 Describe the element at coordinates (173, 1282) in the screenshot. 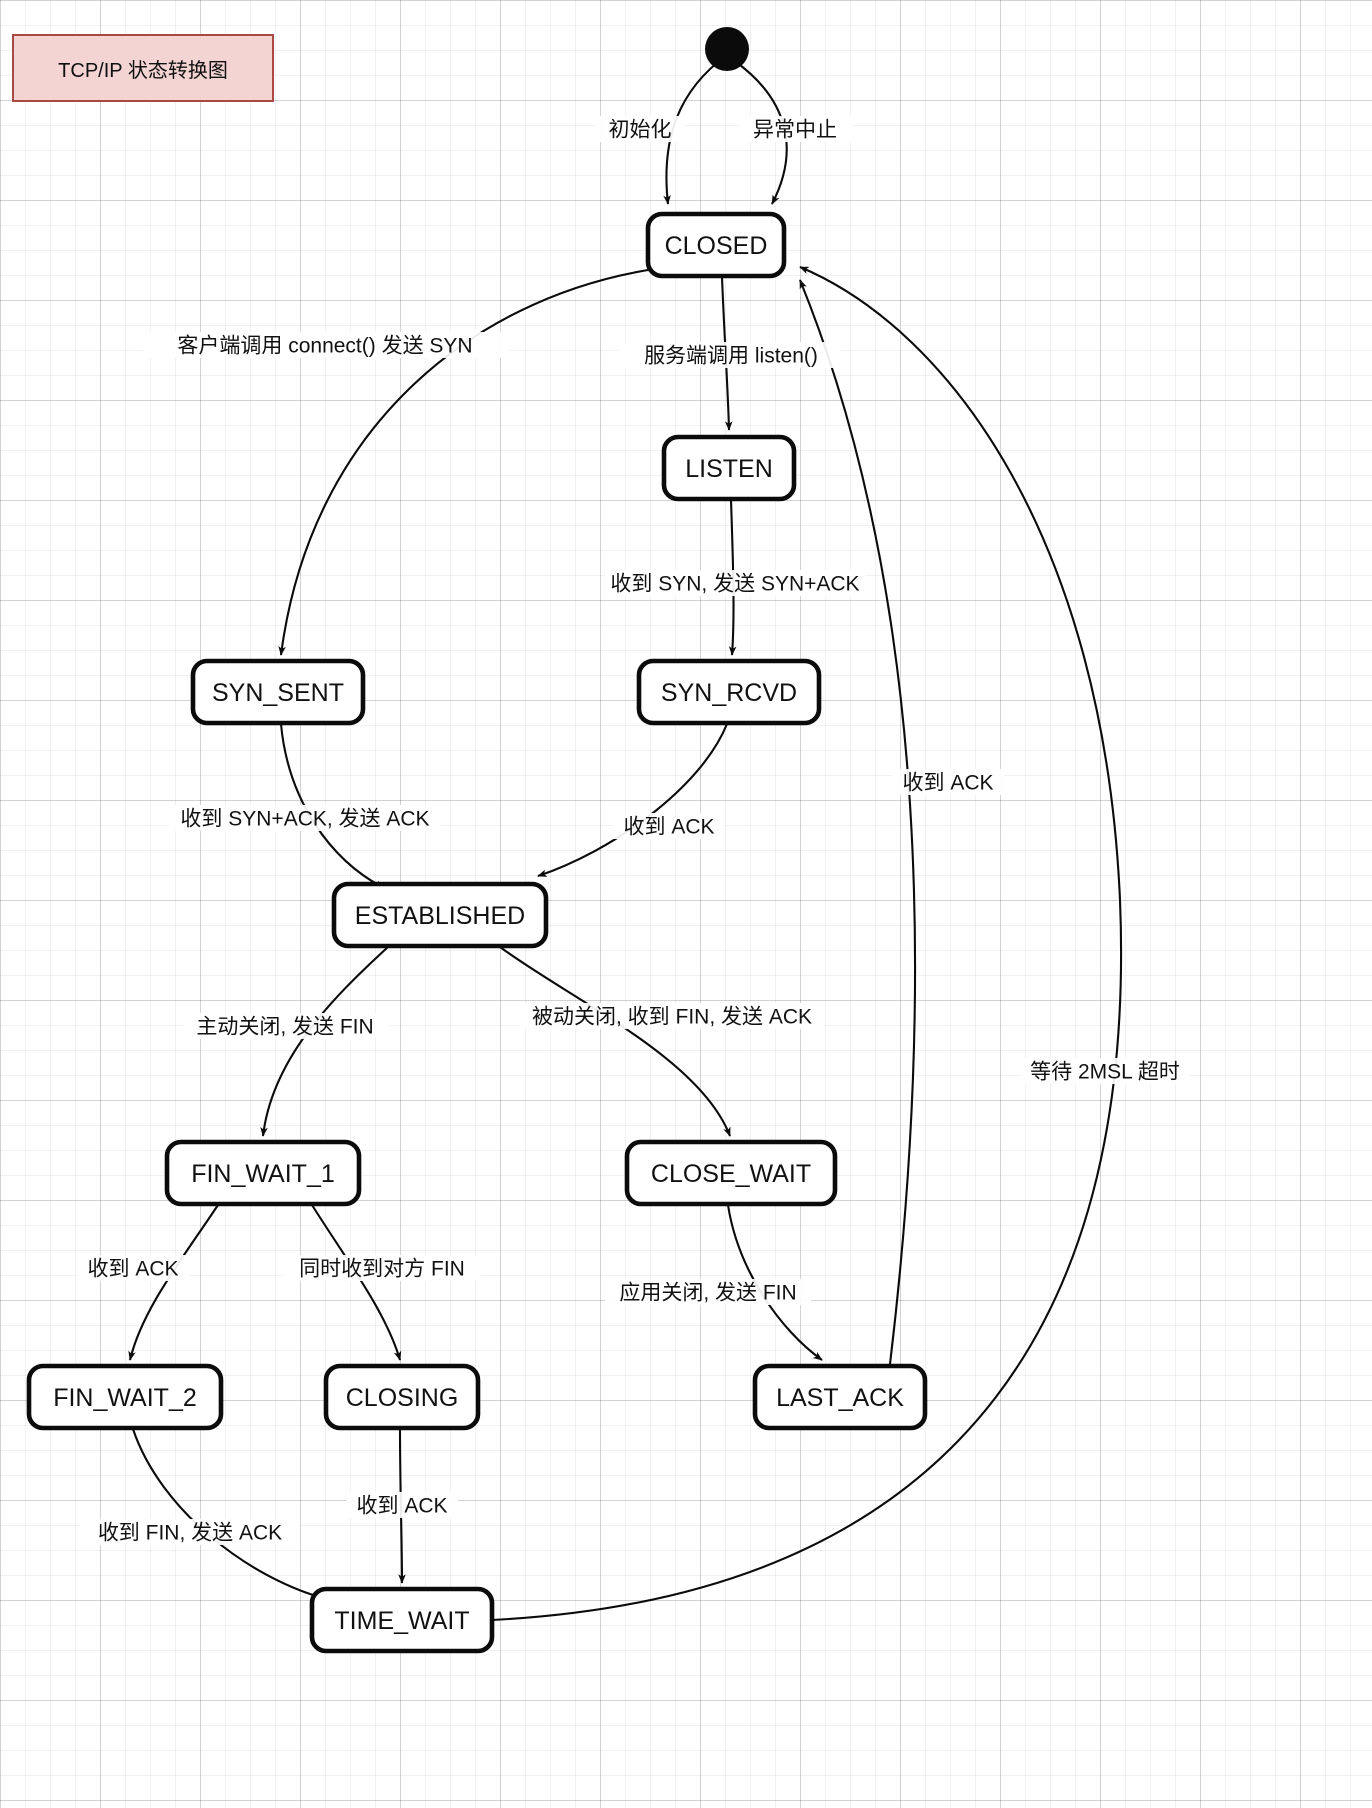

I see `edge-finwait1-finwait2` at that location.